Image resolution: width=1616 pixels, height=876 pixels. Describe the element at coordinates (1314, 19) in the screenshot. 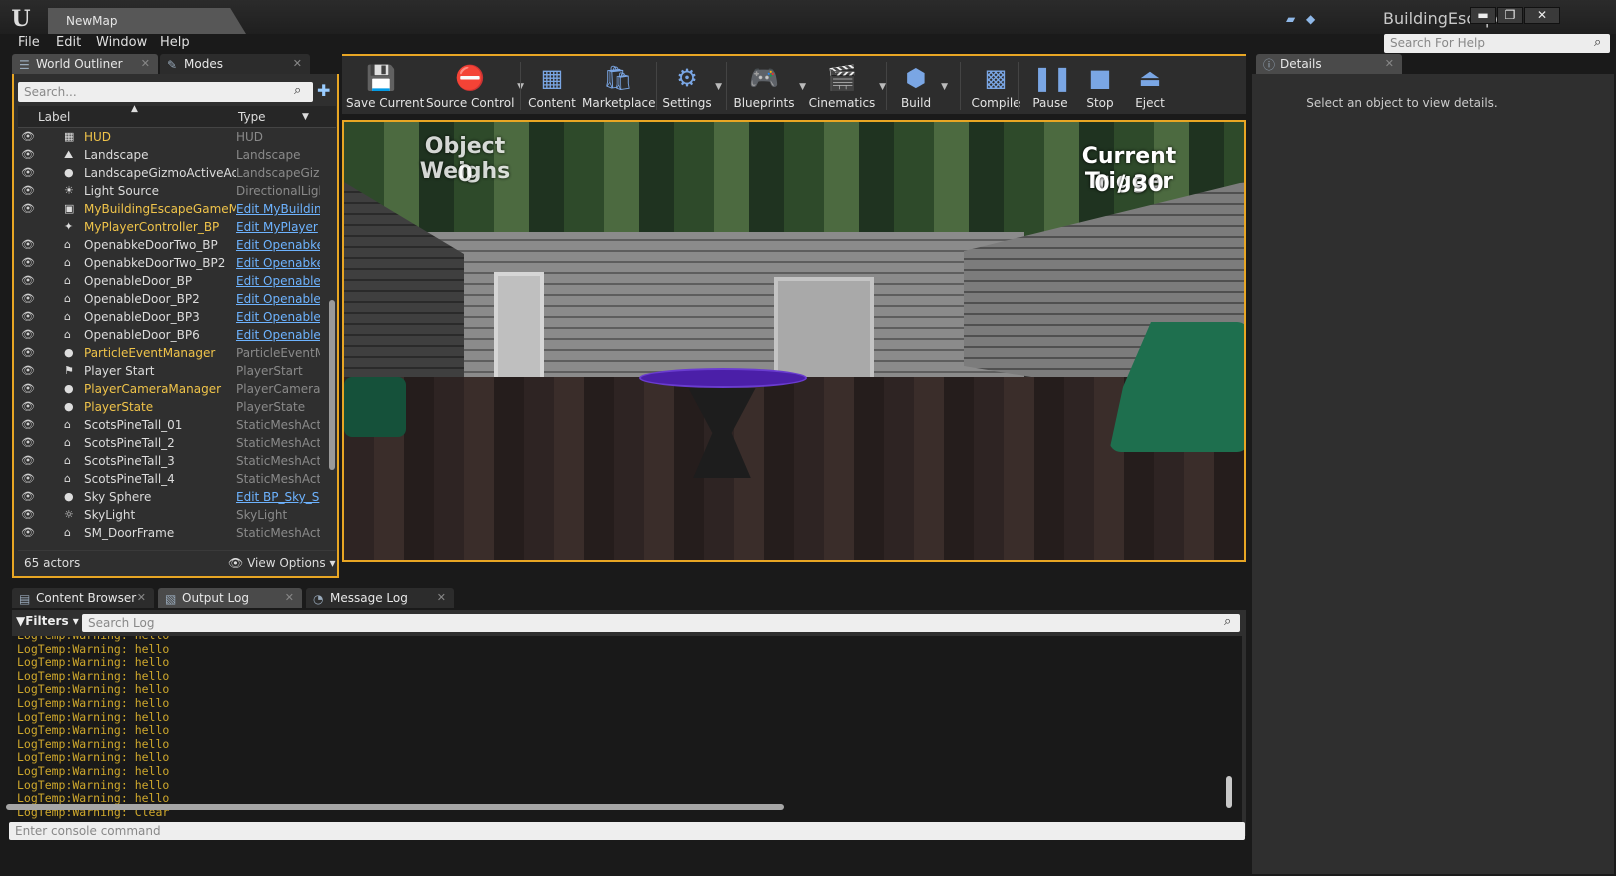

I see `learn-icon: ◆` at that location.